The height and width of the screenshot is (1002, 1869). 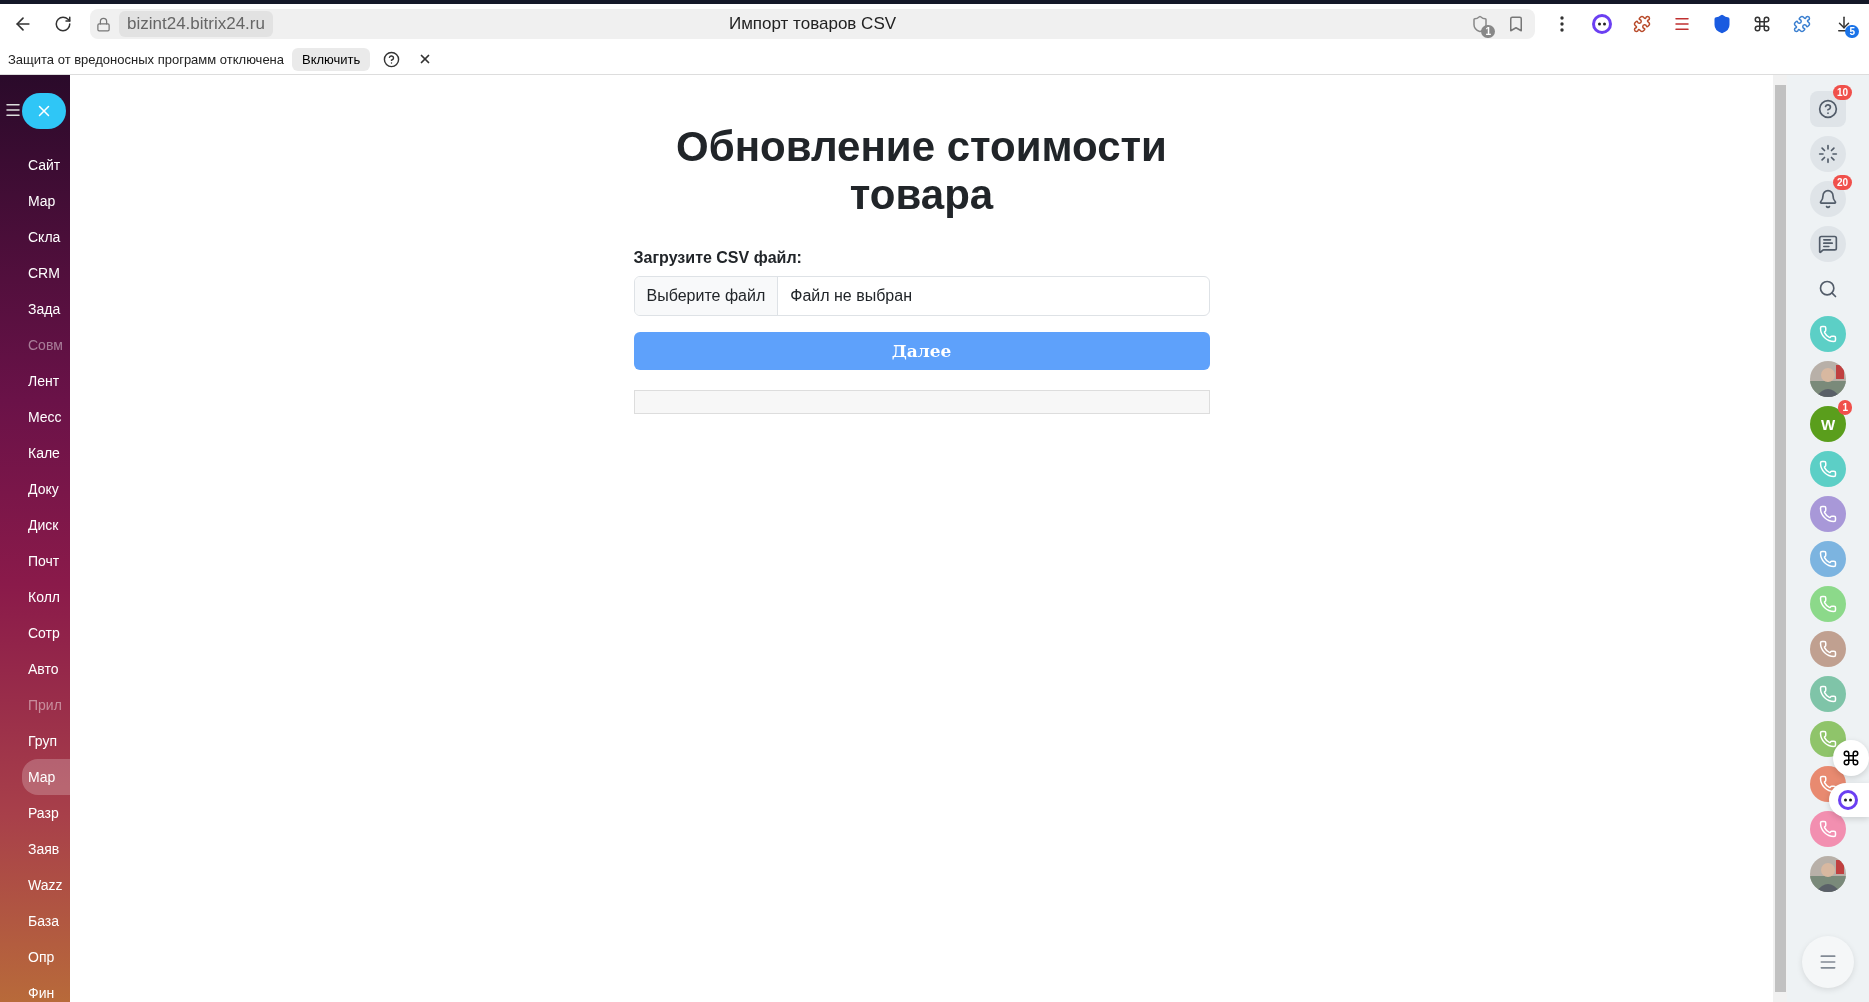 I want to click on url-text: bizint24.bitrix24.ru, so click(x=196, y=24).